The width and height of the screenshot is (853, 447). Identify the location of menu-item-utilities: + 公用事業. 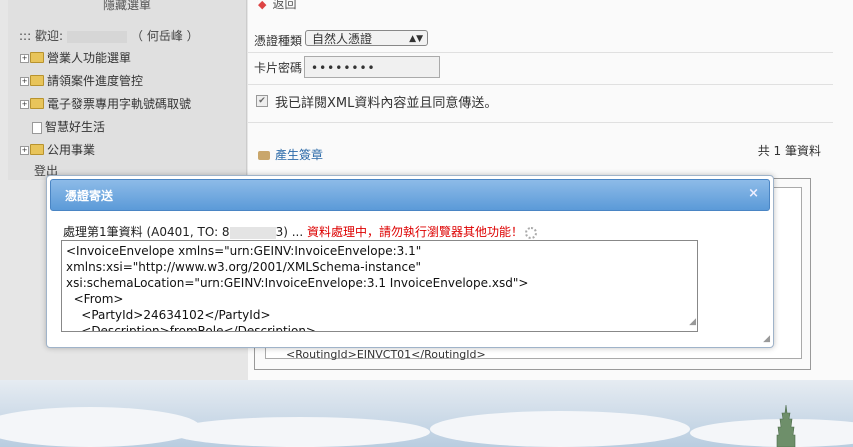
(105, 150).